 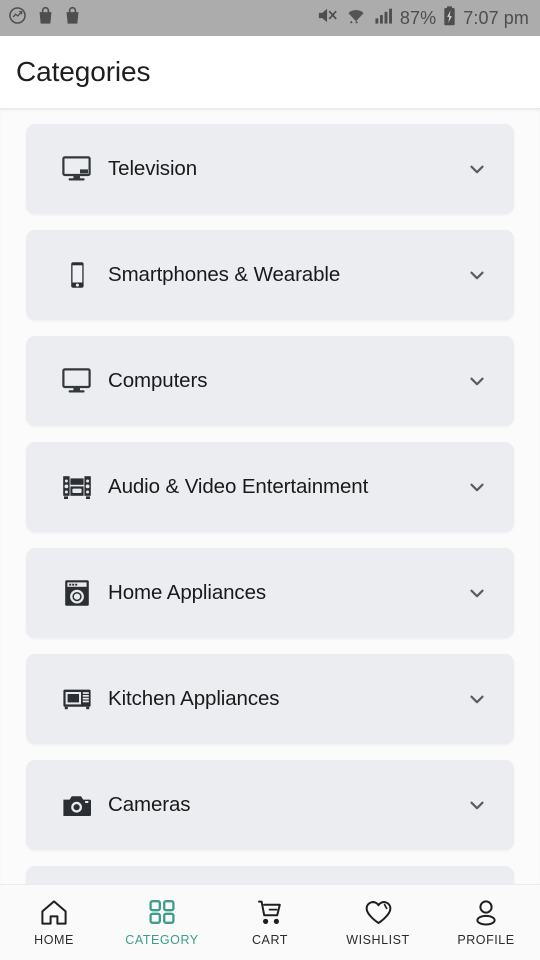 I want to click on microwave-oven-icon, so click(x=77, y=699).